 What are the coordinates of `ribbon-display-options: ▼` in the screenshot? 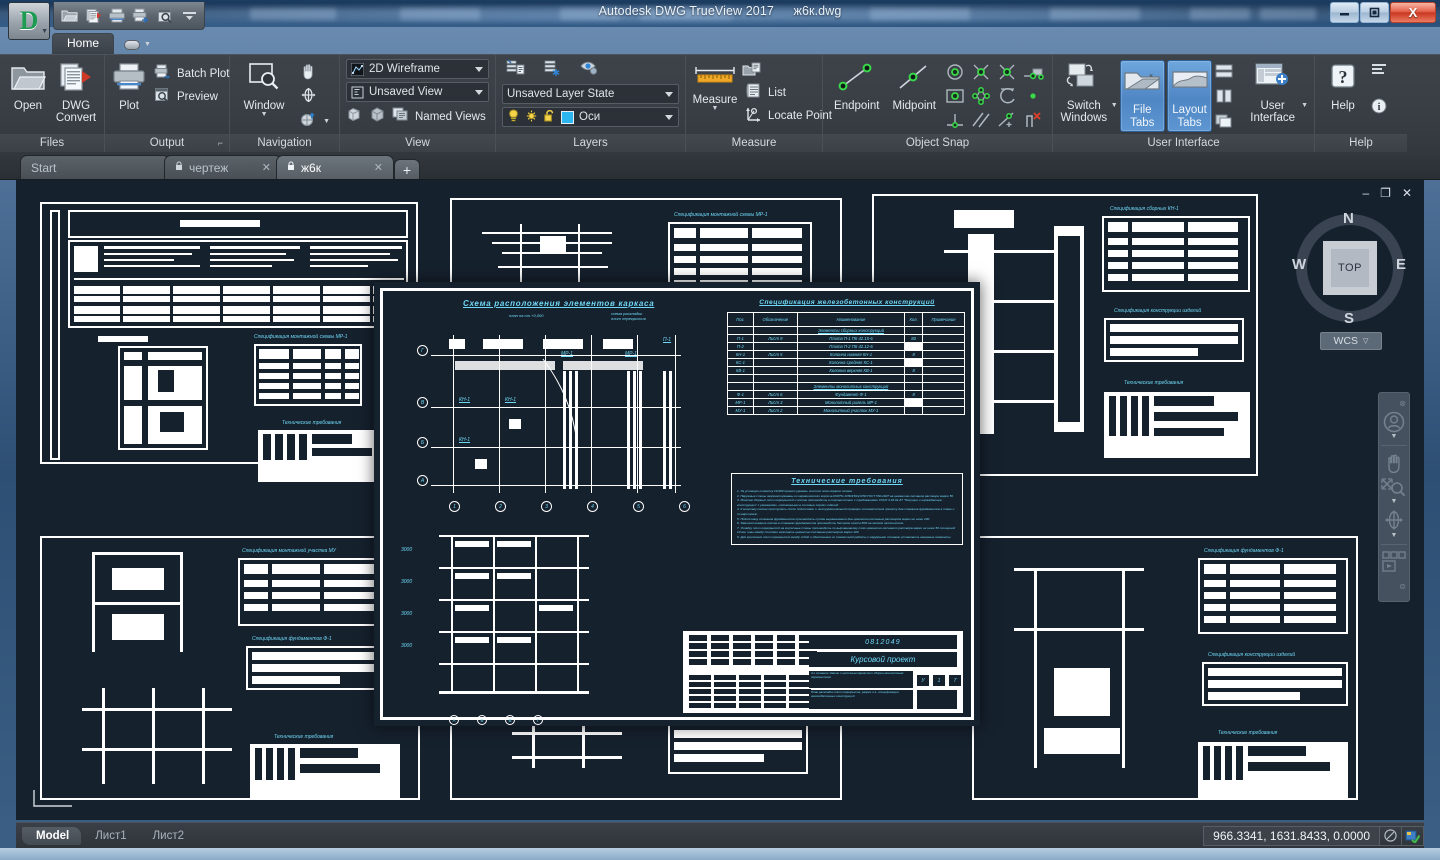 It's located at (137, 43).